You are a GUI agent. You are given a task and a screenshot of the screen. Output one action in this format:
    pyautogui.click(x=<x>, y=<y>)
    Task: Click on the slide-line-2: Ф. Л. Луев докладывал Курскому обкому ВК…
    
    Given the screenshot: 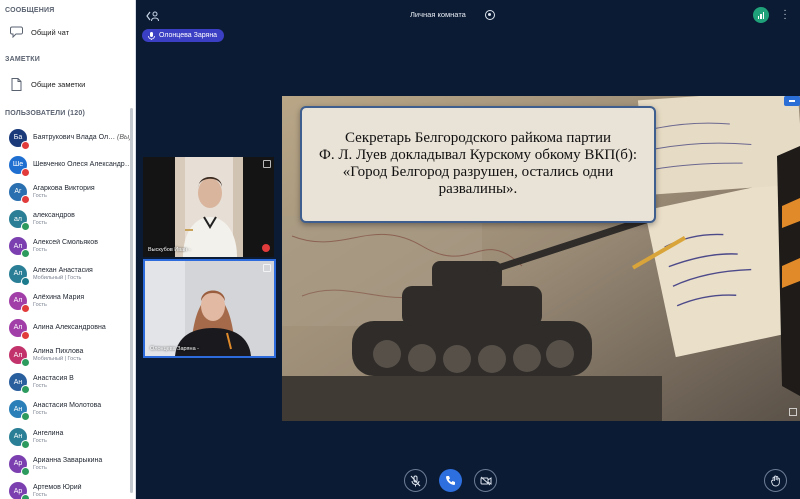 What is the action you would take?
    pyautogui.click(x=478, y=155)
    